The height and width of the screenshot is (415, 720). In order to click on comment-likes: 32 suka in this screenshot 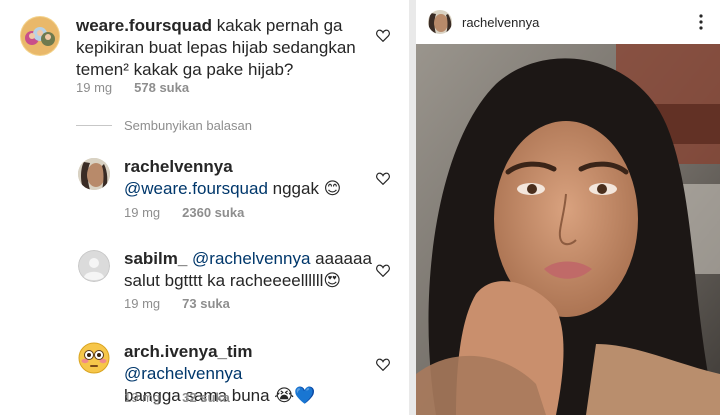, I will do `click(206, 397)`.